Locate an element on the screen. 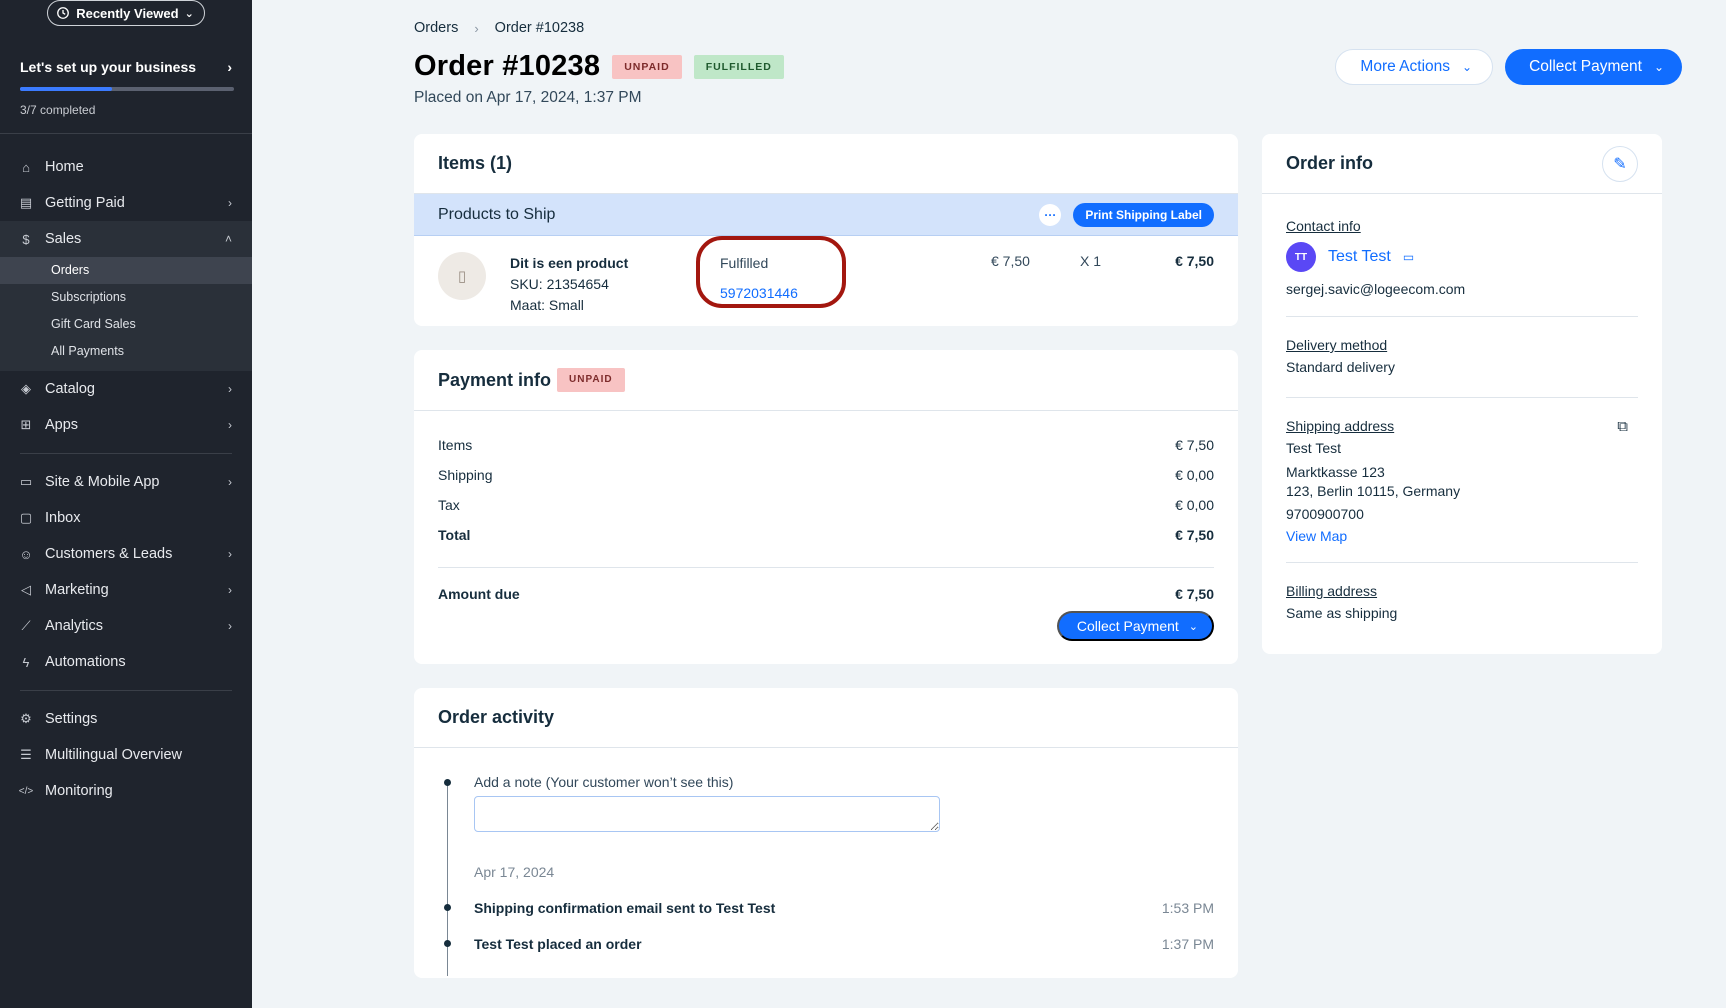 This screenshot has width=1726, height=1008. contact-row: TT Test Test ▭ is located at coordinates (1462, 257).